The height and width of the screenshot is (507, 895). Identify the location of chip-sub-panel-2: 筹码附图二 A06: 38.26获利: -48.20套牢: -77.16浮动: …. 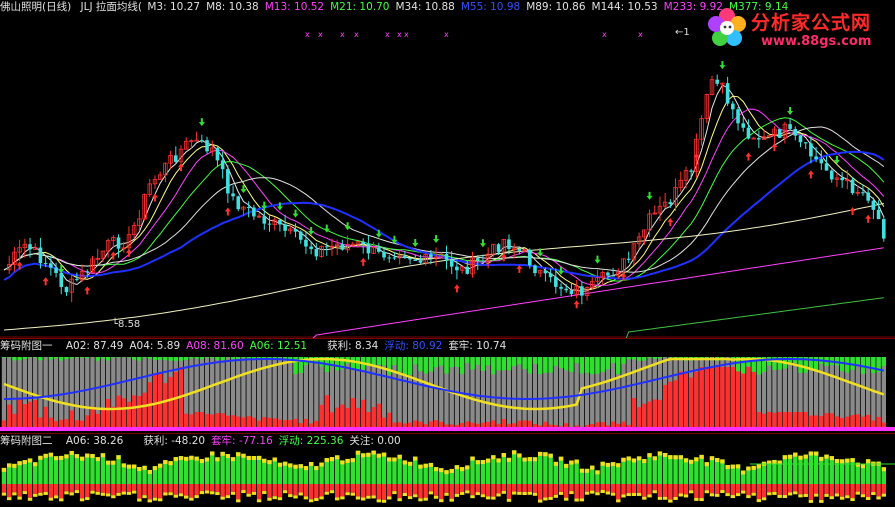
(447, 470).